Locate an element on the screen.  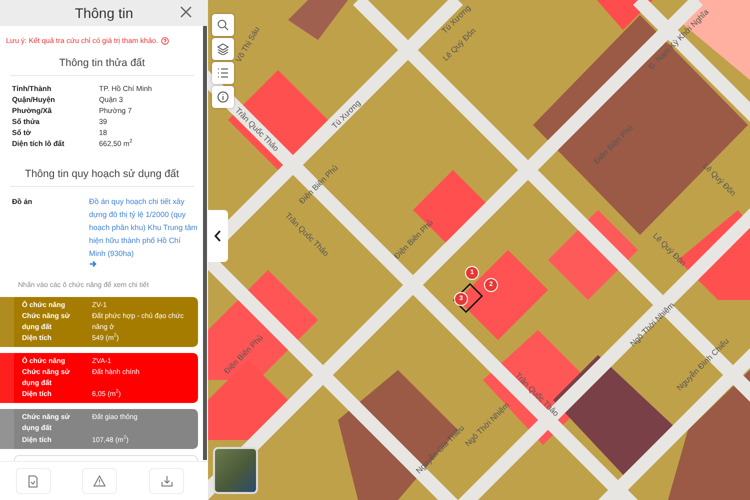
search-icon is located at coordinates (223, 25).